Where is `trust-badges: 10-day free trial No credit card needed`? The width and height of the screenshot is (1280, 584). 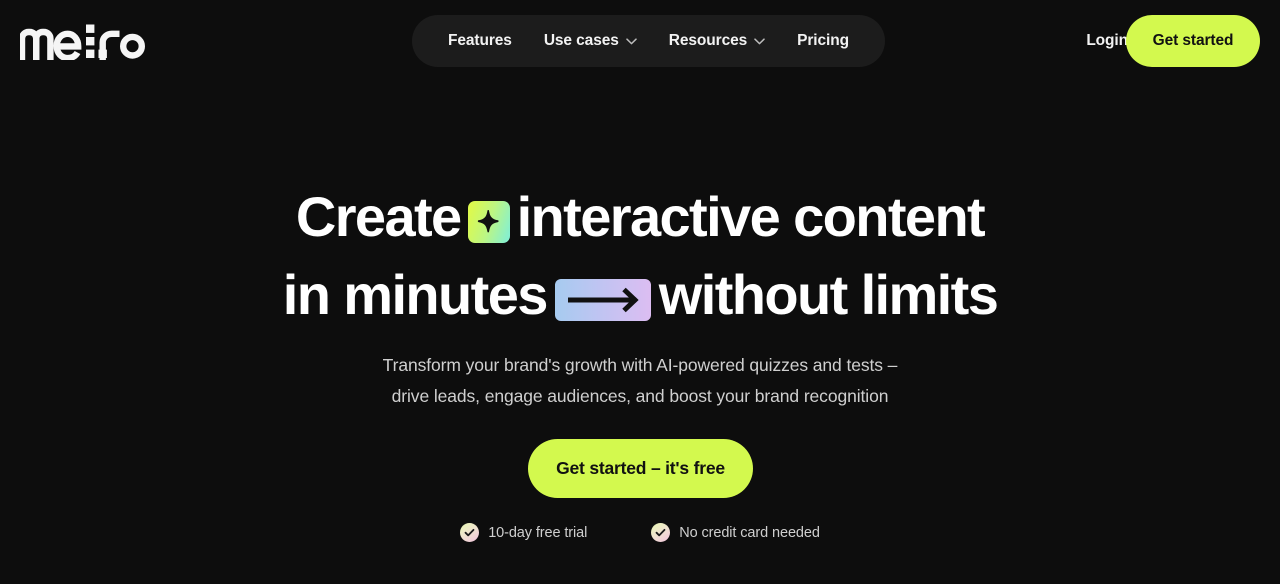
trust-badges: 10-day free trial No credit card needed is located at coordinates (640, 532).